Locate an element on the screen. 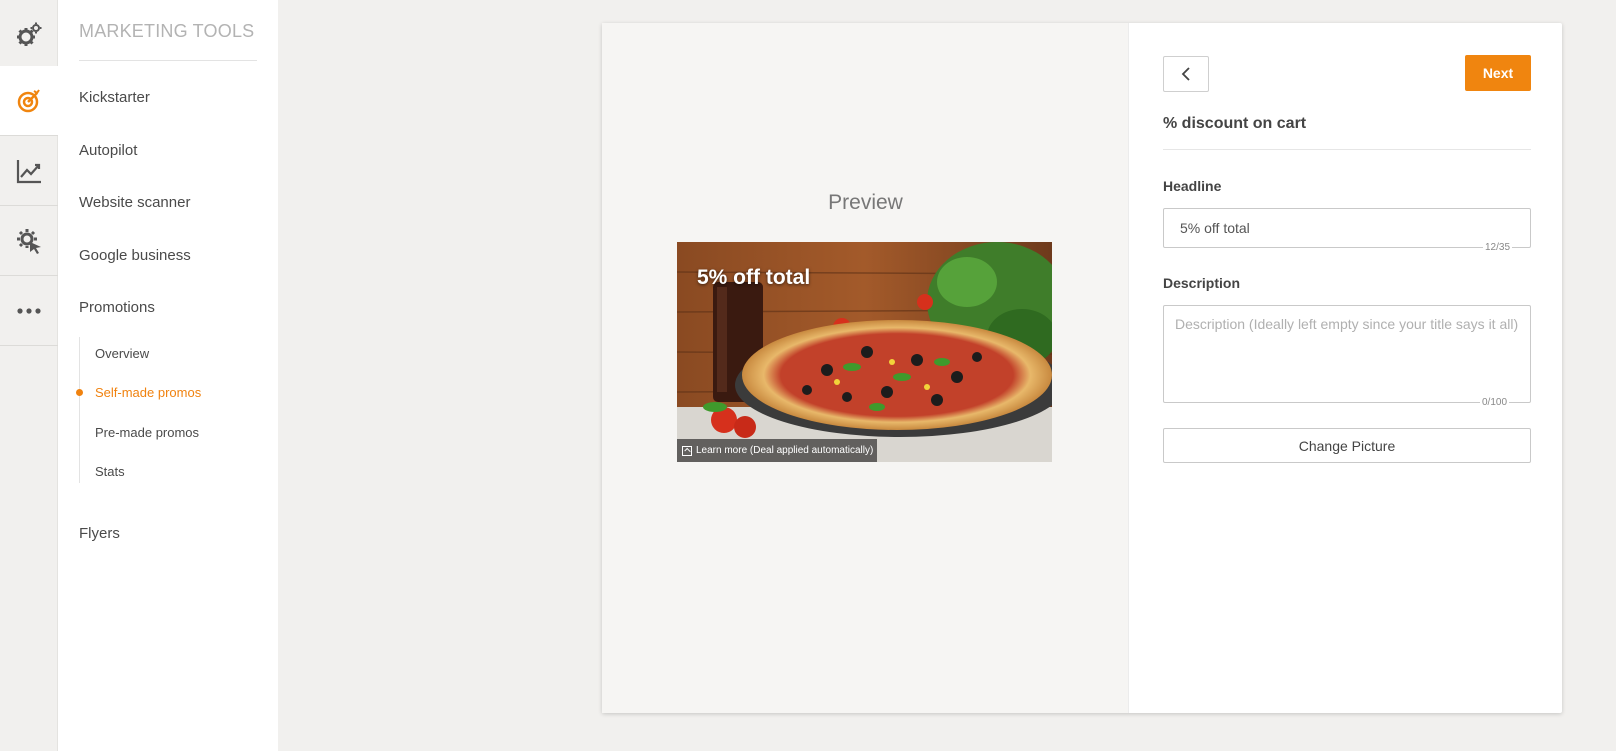  chart-line-icon is located at coordinates (28, 171).